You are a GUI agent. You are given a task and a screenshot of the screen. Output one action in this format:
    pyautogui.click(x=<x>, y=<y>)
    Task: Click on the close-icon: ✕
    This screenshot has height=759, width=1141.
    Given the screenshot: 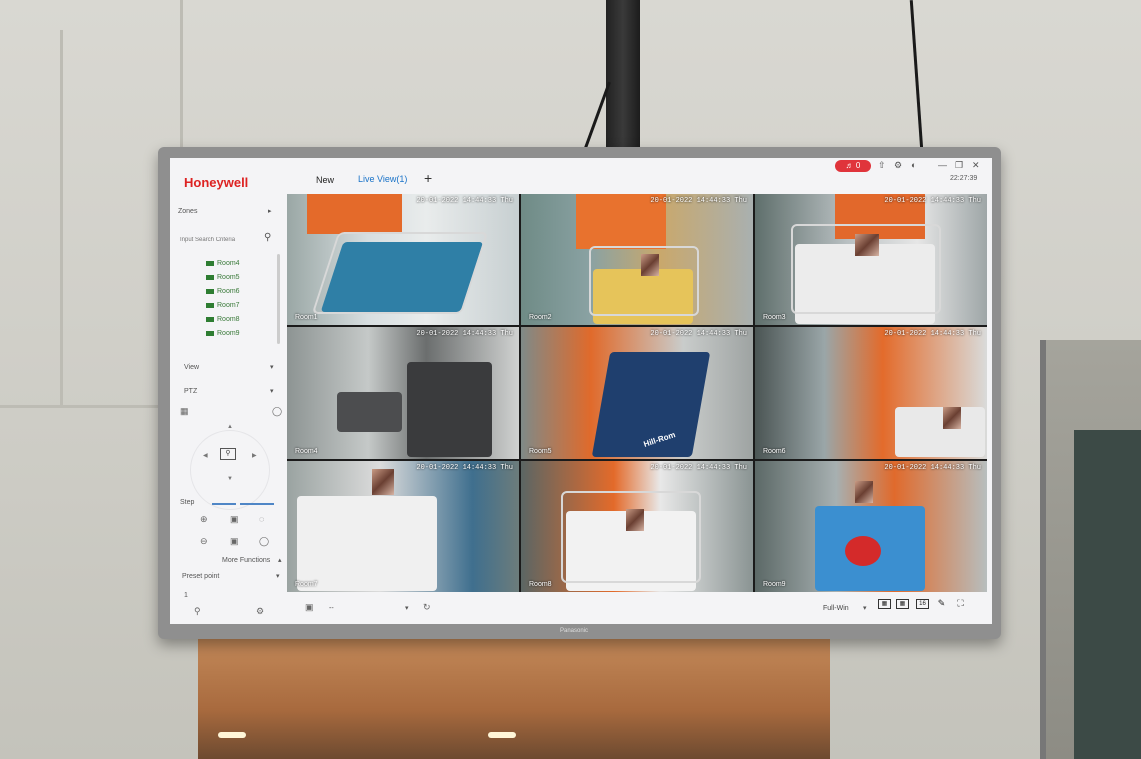 What is the action you would take?
    pyautogui.click(x=976, y=165)
    